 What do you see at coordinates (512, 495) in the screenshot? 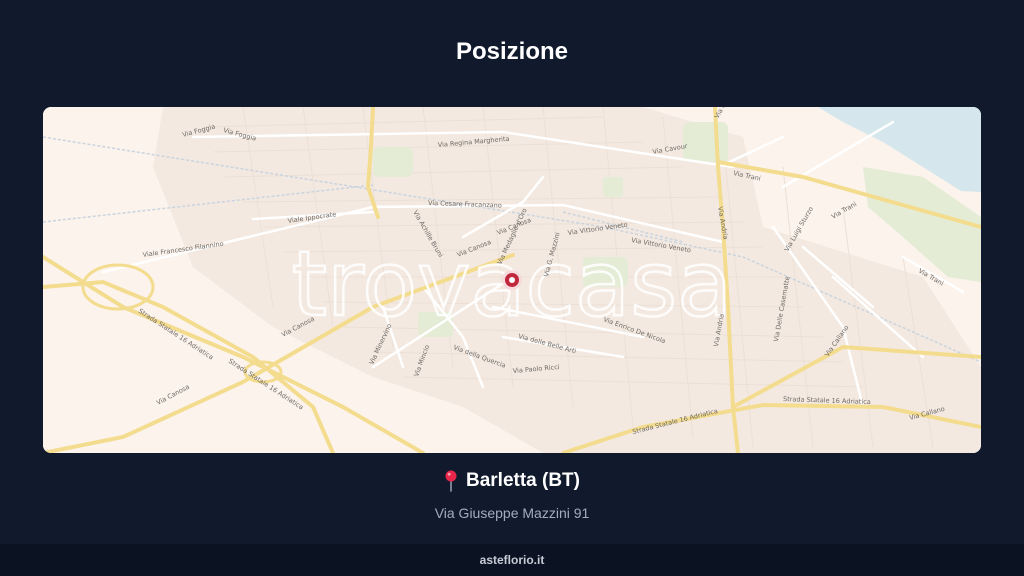
I see `location-info: Barletta (BT) Via Giuseppe Mazzini 91` at bounding box center [512, 495].